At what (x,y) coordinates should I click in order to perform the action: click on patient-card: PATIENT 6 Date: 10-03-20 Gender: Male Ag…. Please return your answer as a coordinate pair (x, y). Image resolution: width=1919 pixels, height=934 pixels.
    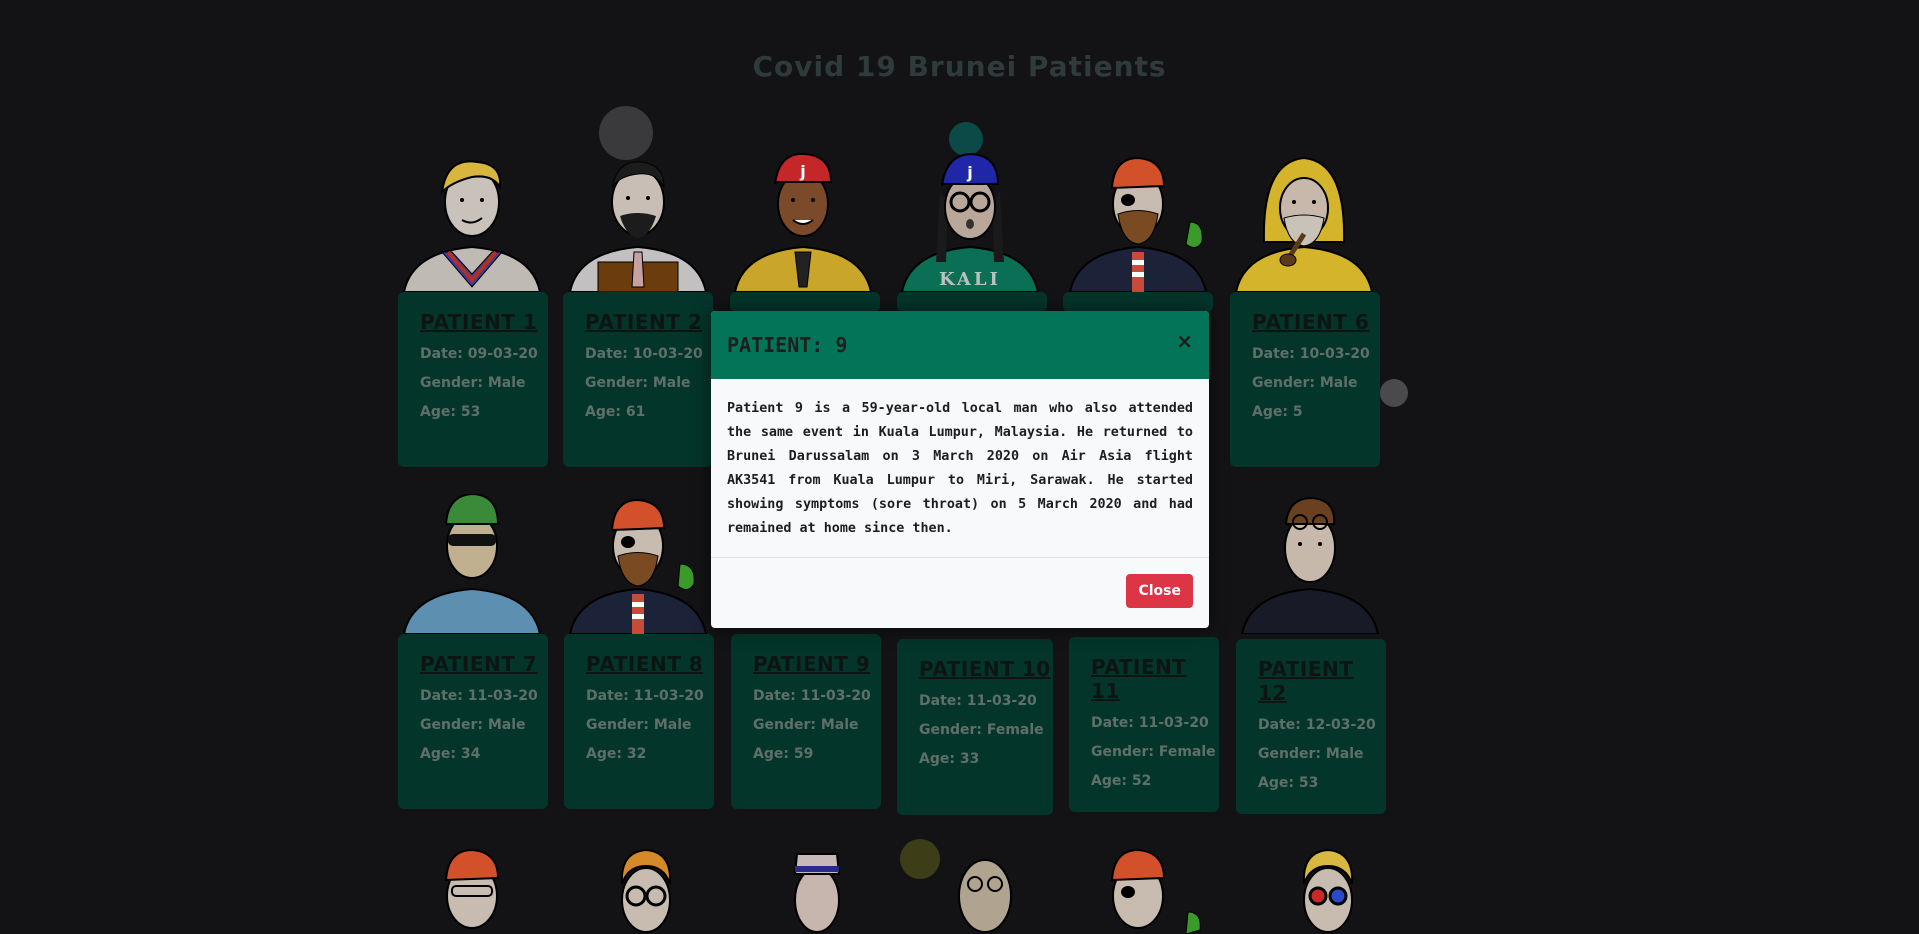
    Looking at the image, I should click on (1305, 379).